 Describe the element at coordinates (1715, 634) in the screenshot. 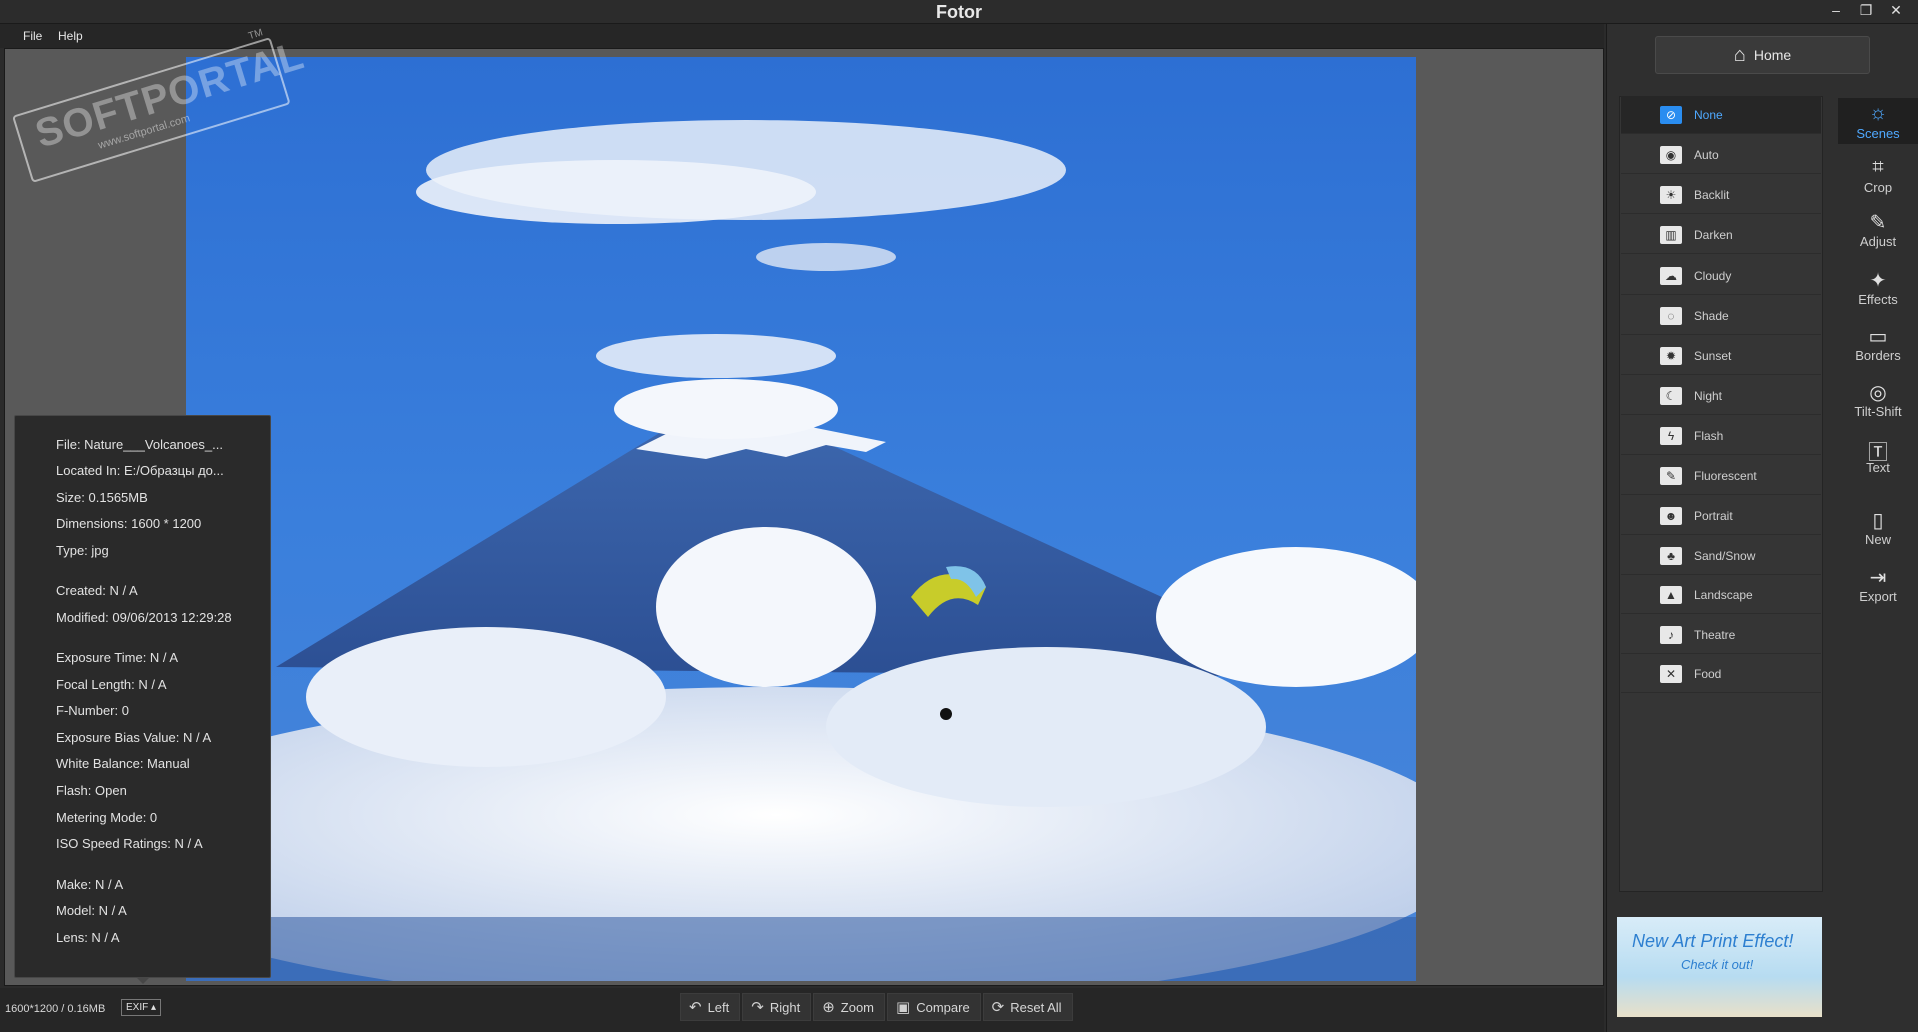

I see `scene-label: Theatre` at that location.